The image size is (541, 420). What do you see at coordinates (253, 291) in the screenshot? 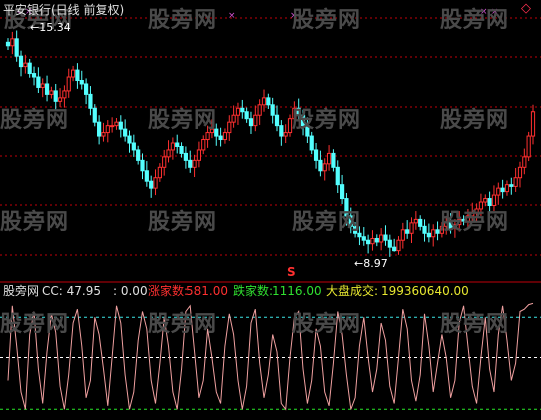
I see `down-count-label: 跌家数:` at bounding box center [253, 291].